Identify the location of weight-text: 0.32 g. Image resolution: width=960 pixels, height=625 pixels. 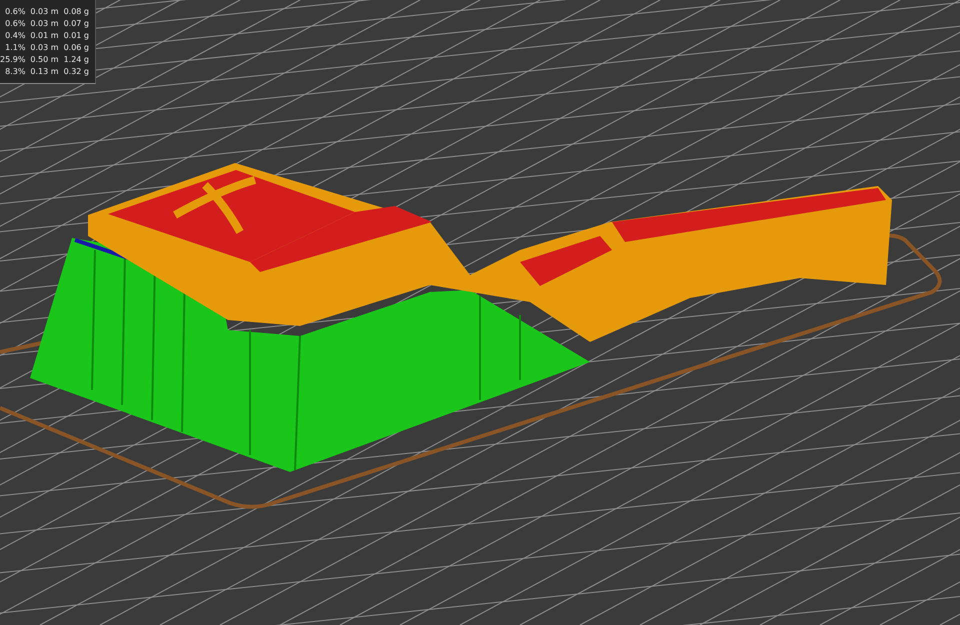
(77, 72).